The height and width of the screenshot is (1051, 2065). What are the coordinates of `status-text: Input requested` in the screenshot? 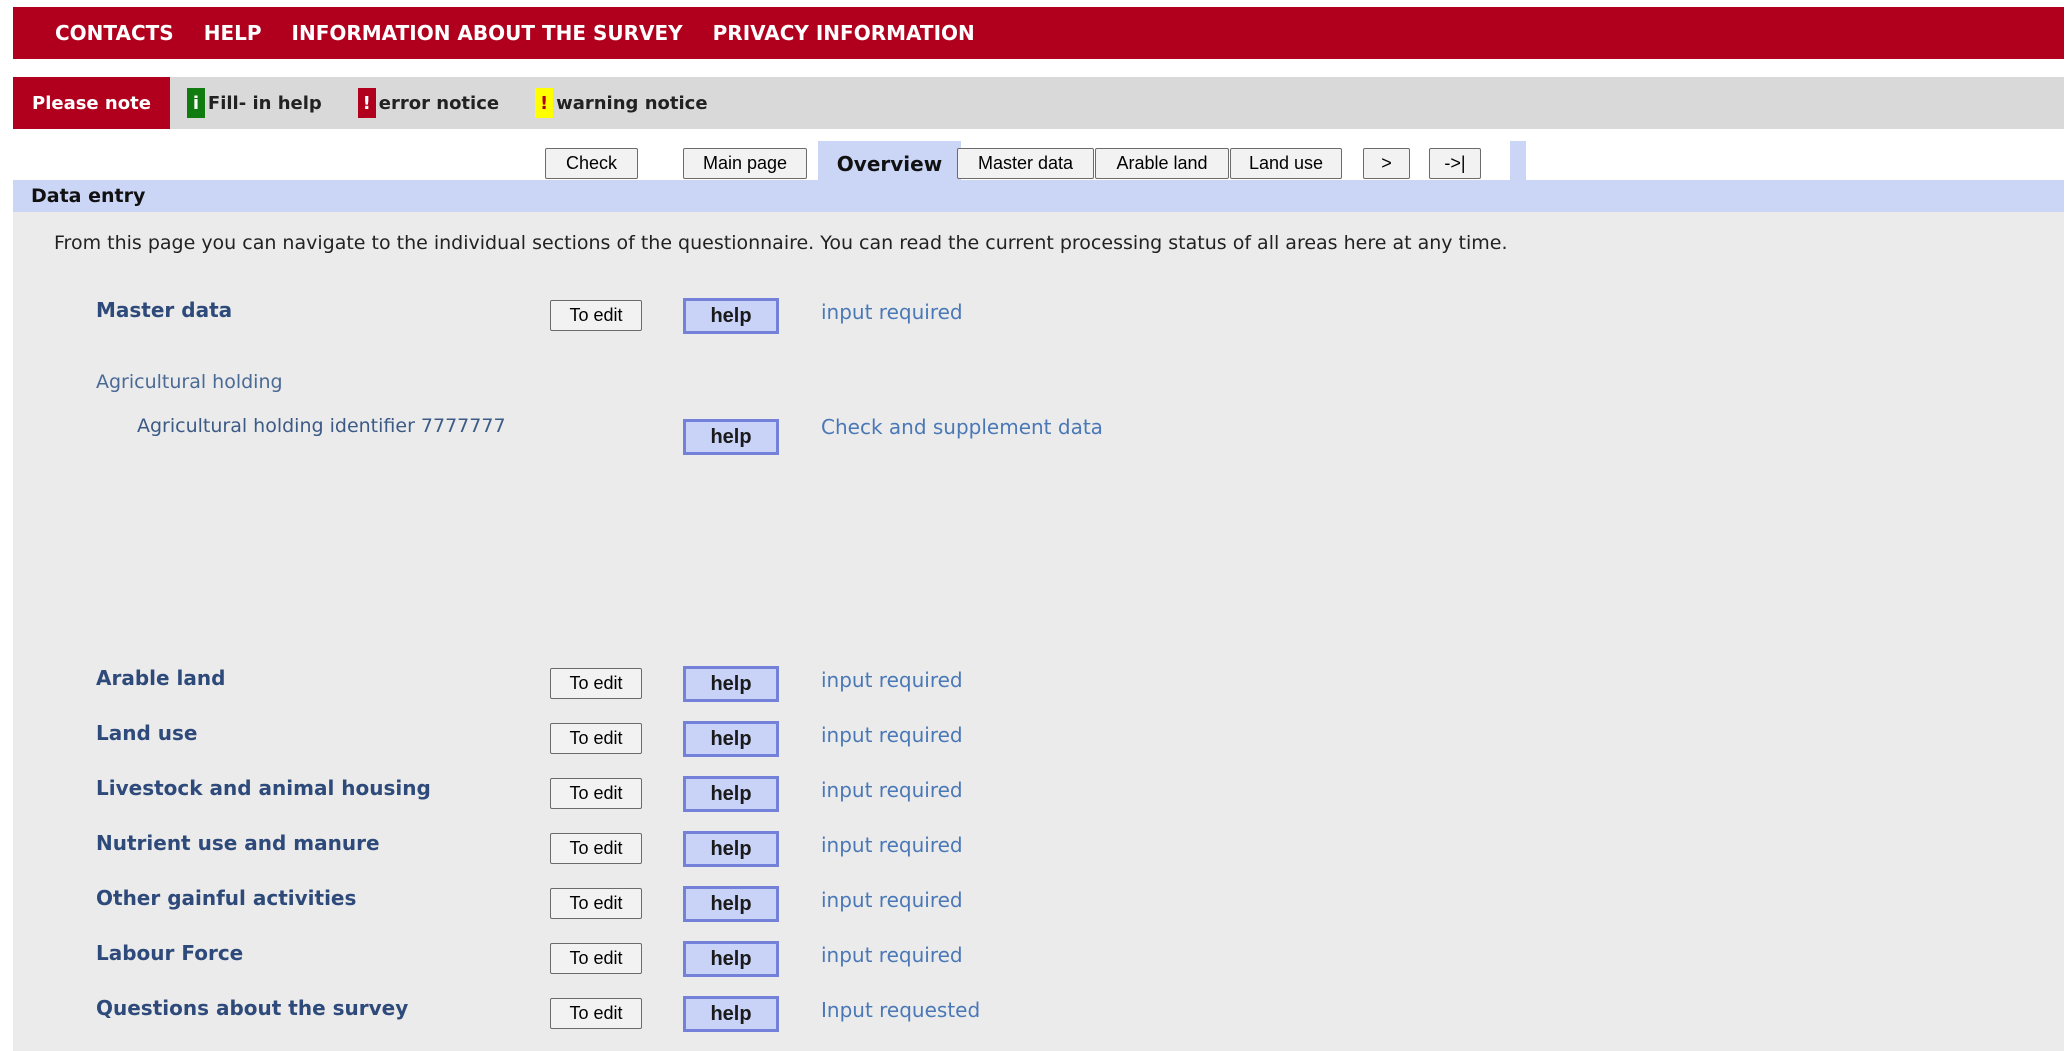 It's located at (901, 1010).